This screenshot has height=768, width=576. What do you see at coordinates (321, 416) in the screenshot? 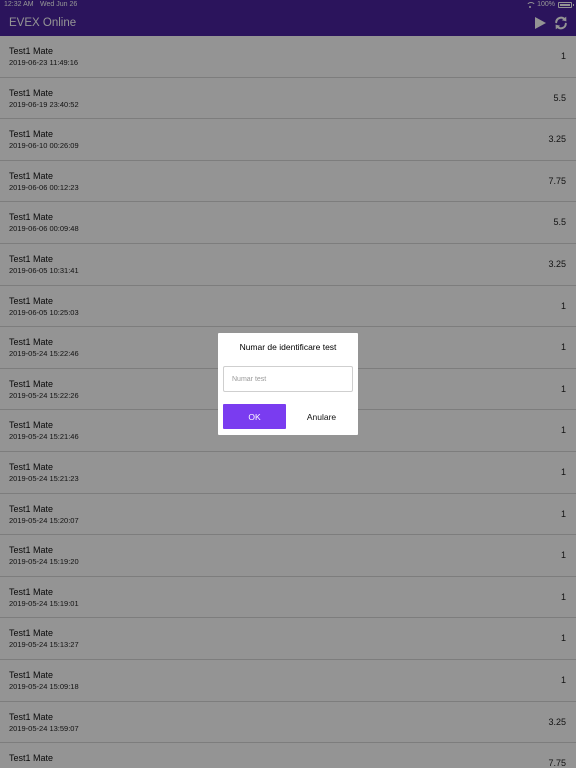
I see `cancel-button: Anulare` at bounding box center [321, 416].